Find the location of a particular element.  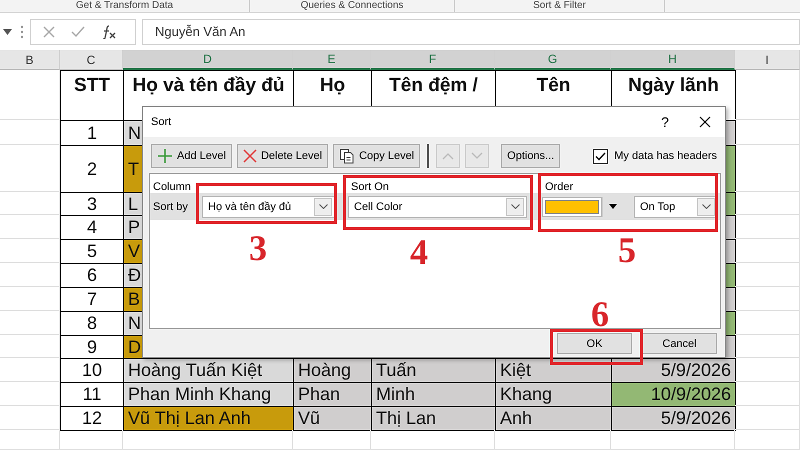

table-cell: 10/9/2026 is located at coordinates (673, 394).